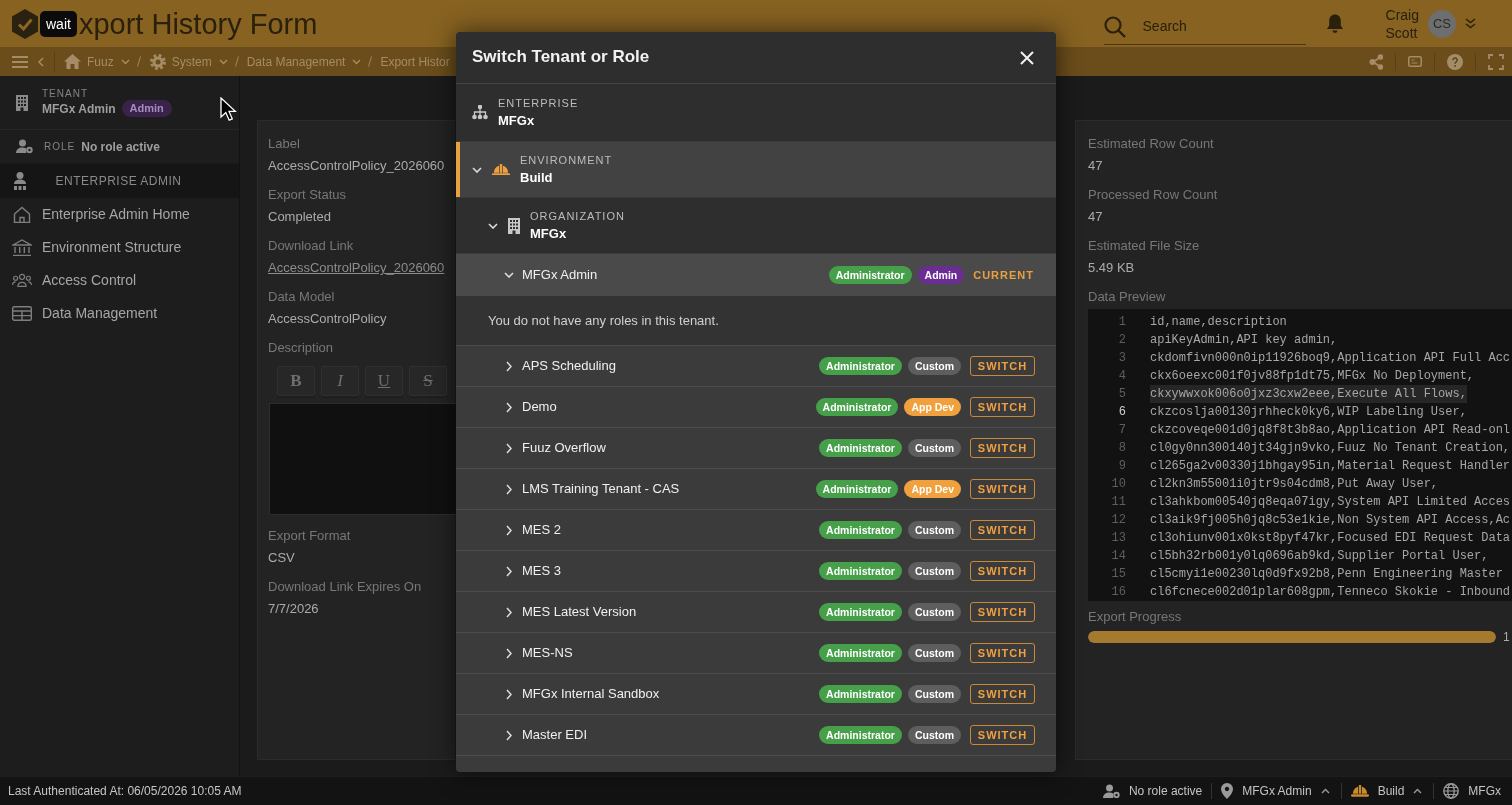  Describe the element at coordinates (1470, 23) in the screenshot. I see `chevrons-down-icon` at that location.